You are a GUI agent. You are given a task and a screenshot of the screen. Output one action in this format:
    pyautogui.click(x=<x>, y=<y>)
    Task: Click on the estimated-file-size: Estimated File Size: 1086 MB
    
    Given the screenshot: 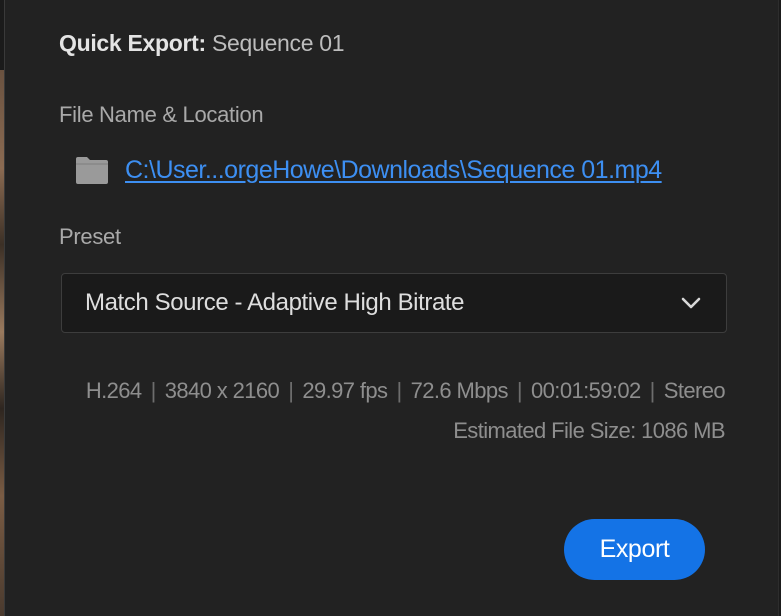 What is the action you would take?
    pyautogui.click(x=589, y=430)
    